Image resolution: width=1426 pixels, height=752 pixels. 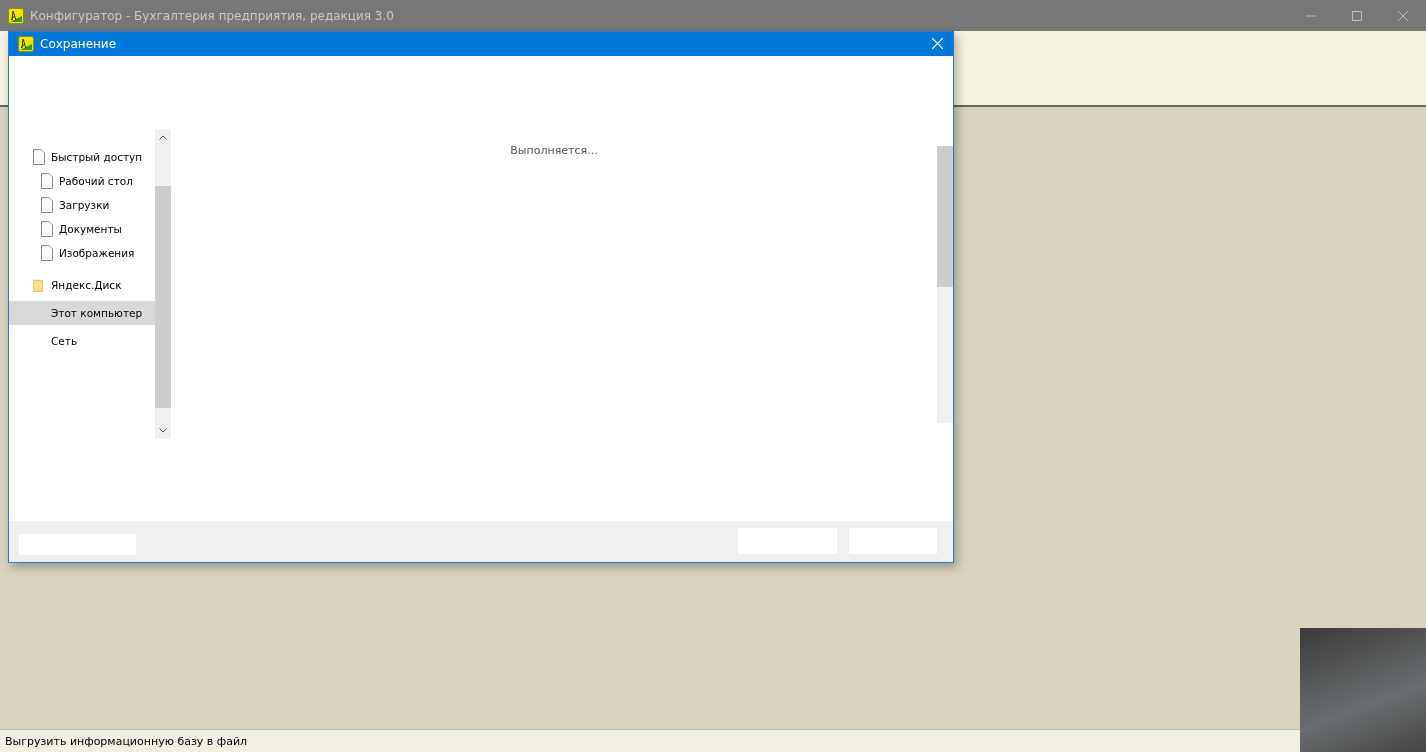 What do you see at coordinates (126, 741) in the screenshot?
I see `status-text: Выгрузить информационную базу в файл` at bounding box center [126, 741].